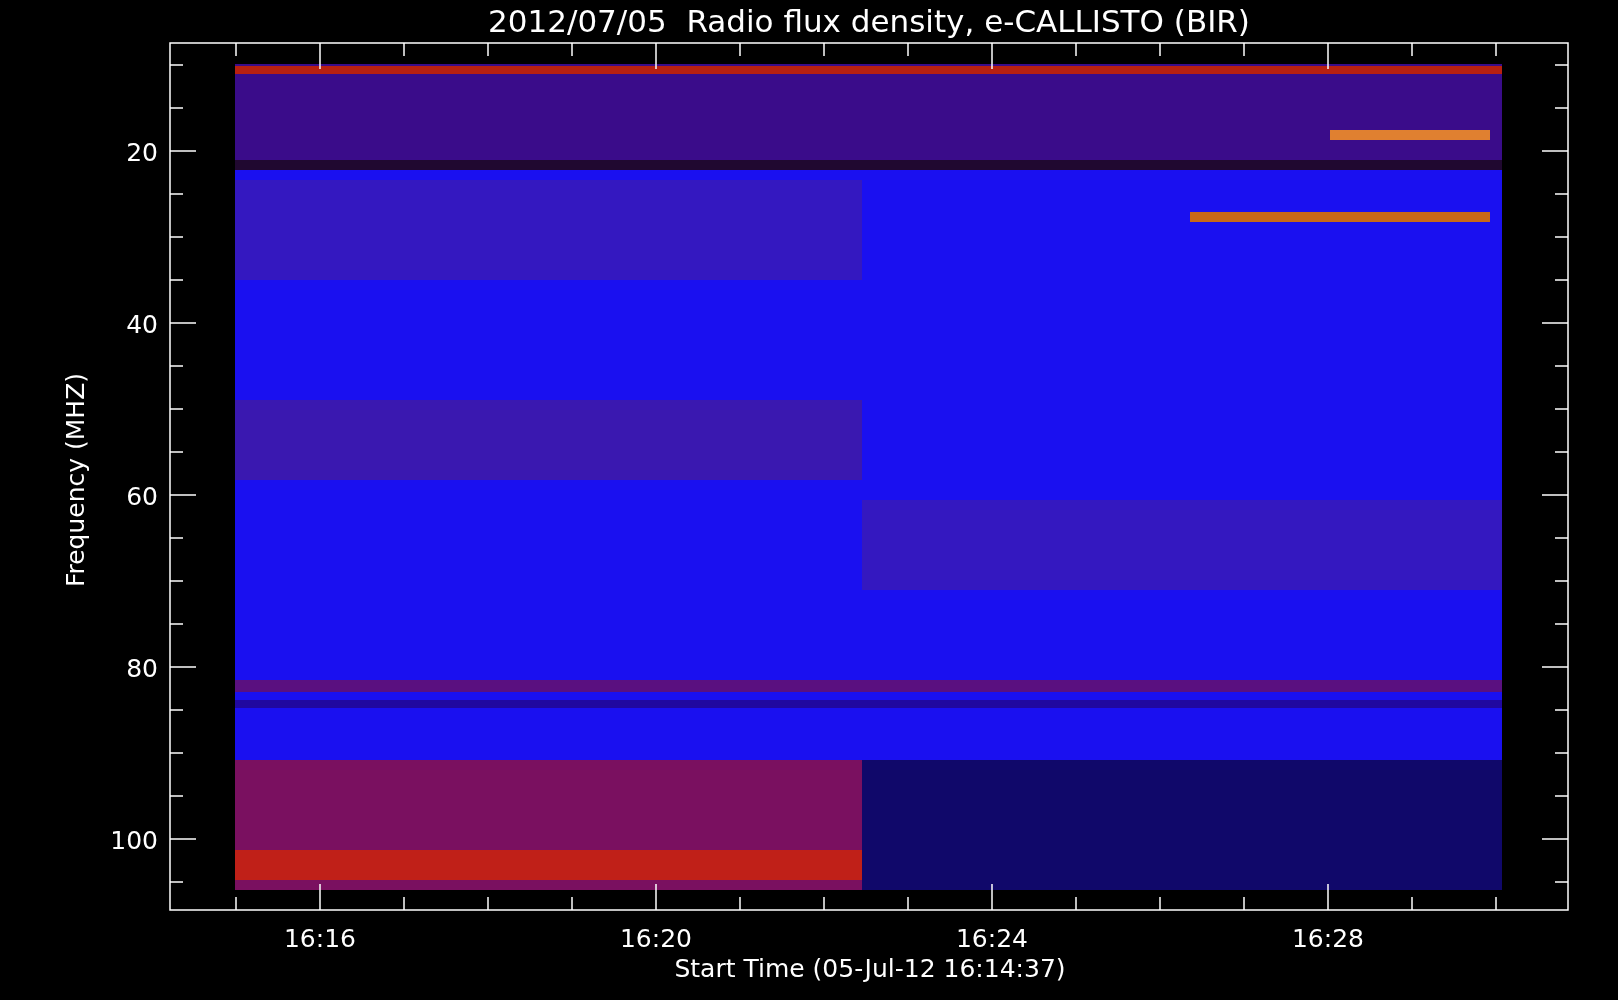 The image size is (1618, 1000). I want to click on x-axis-label: Start Time (05-Jul-12 16:14:37), so click(870, 968).